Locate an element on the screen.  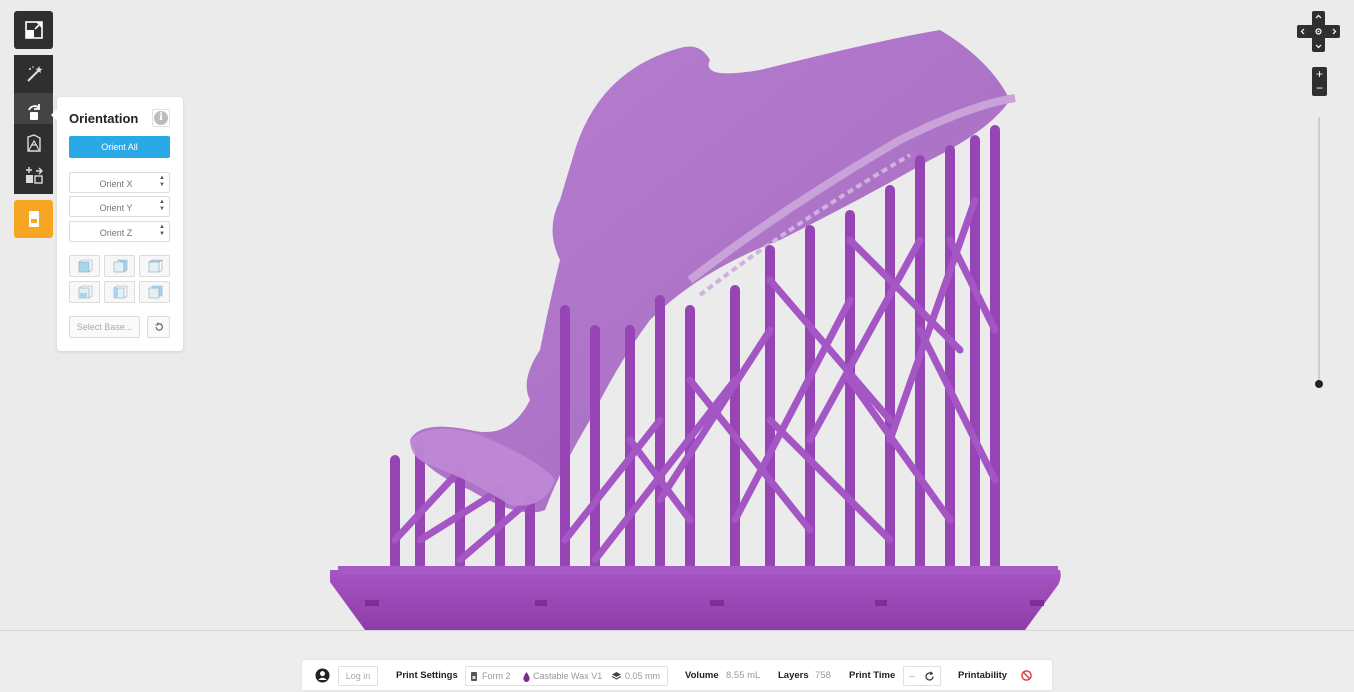
magic-tool-button is located at coordinates (33, 74).